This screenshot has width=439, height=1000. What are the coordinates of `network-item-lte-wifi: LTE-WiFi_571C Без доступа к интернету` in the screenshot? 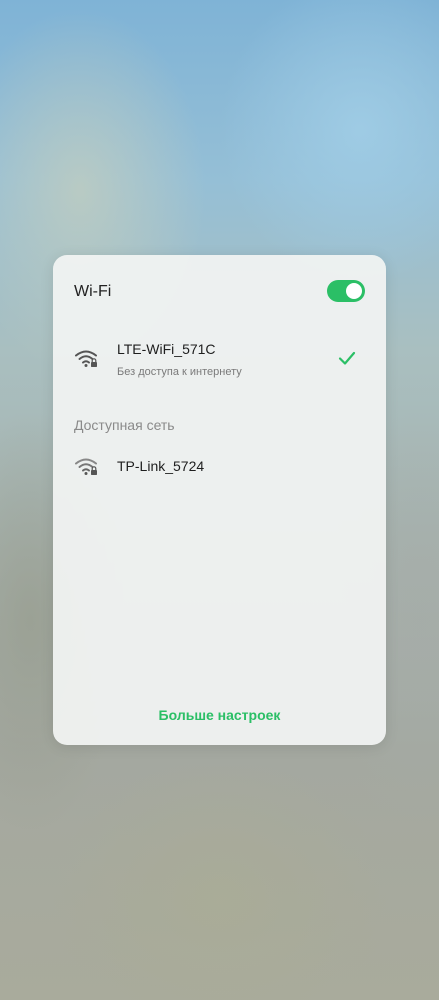 It's located at (219, 361).